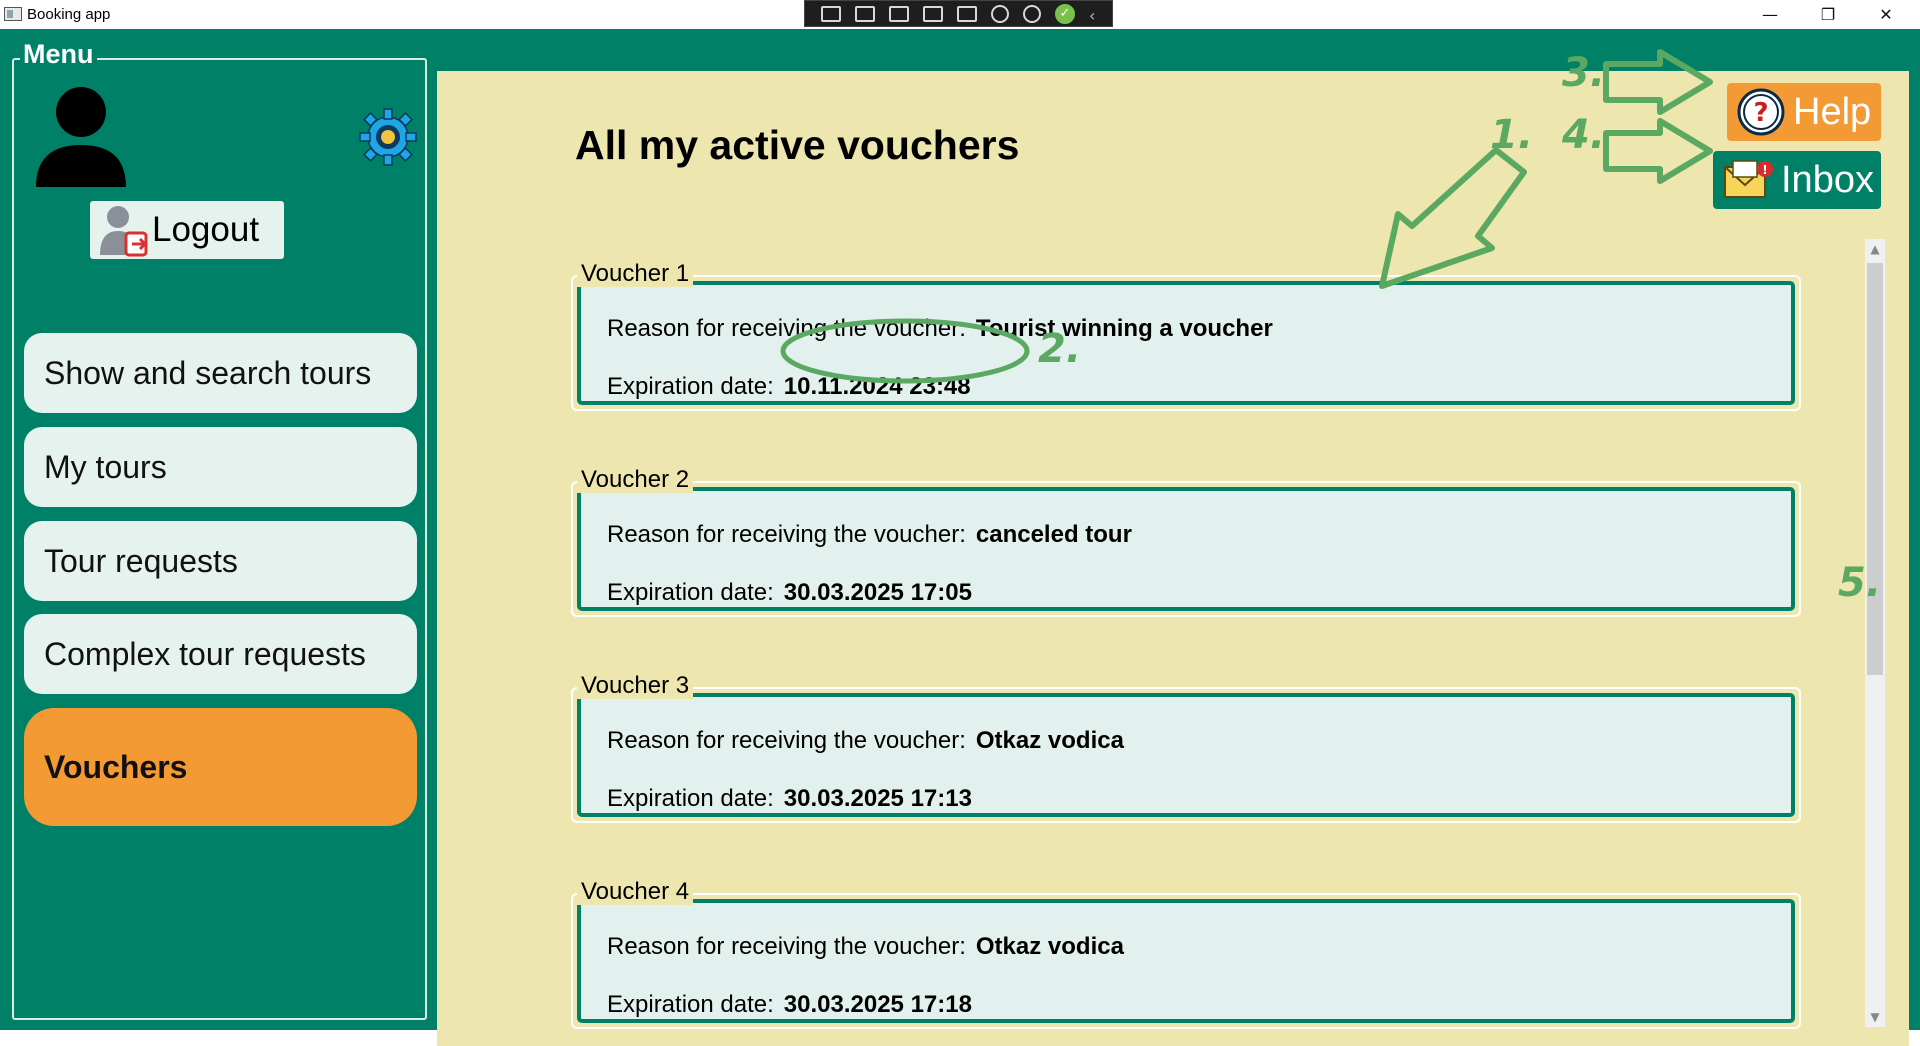 The width and height of the screenshot is (1920, 1046). I want to click on nav-vouchers: Vouchers, so click(220, 767).